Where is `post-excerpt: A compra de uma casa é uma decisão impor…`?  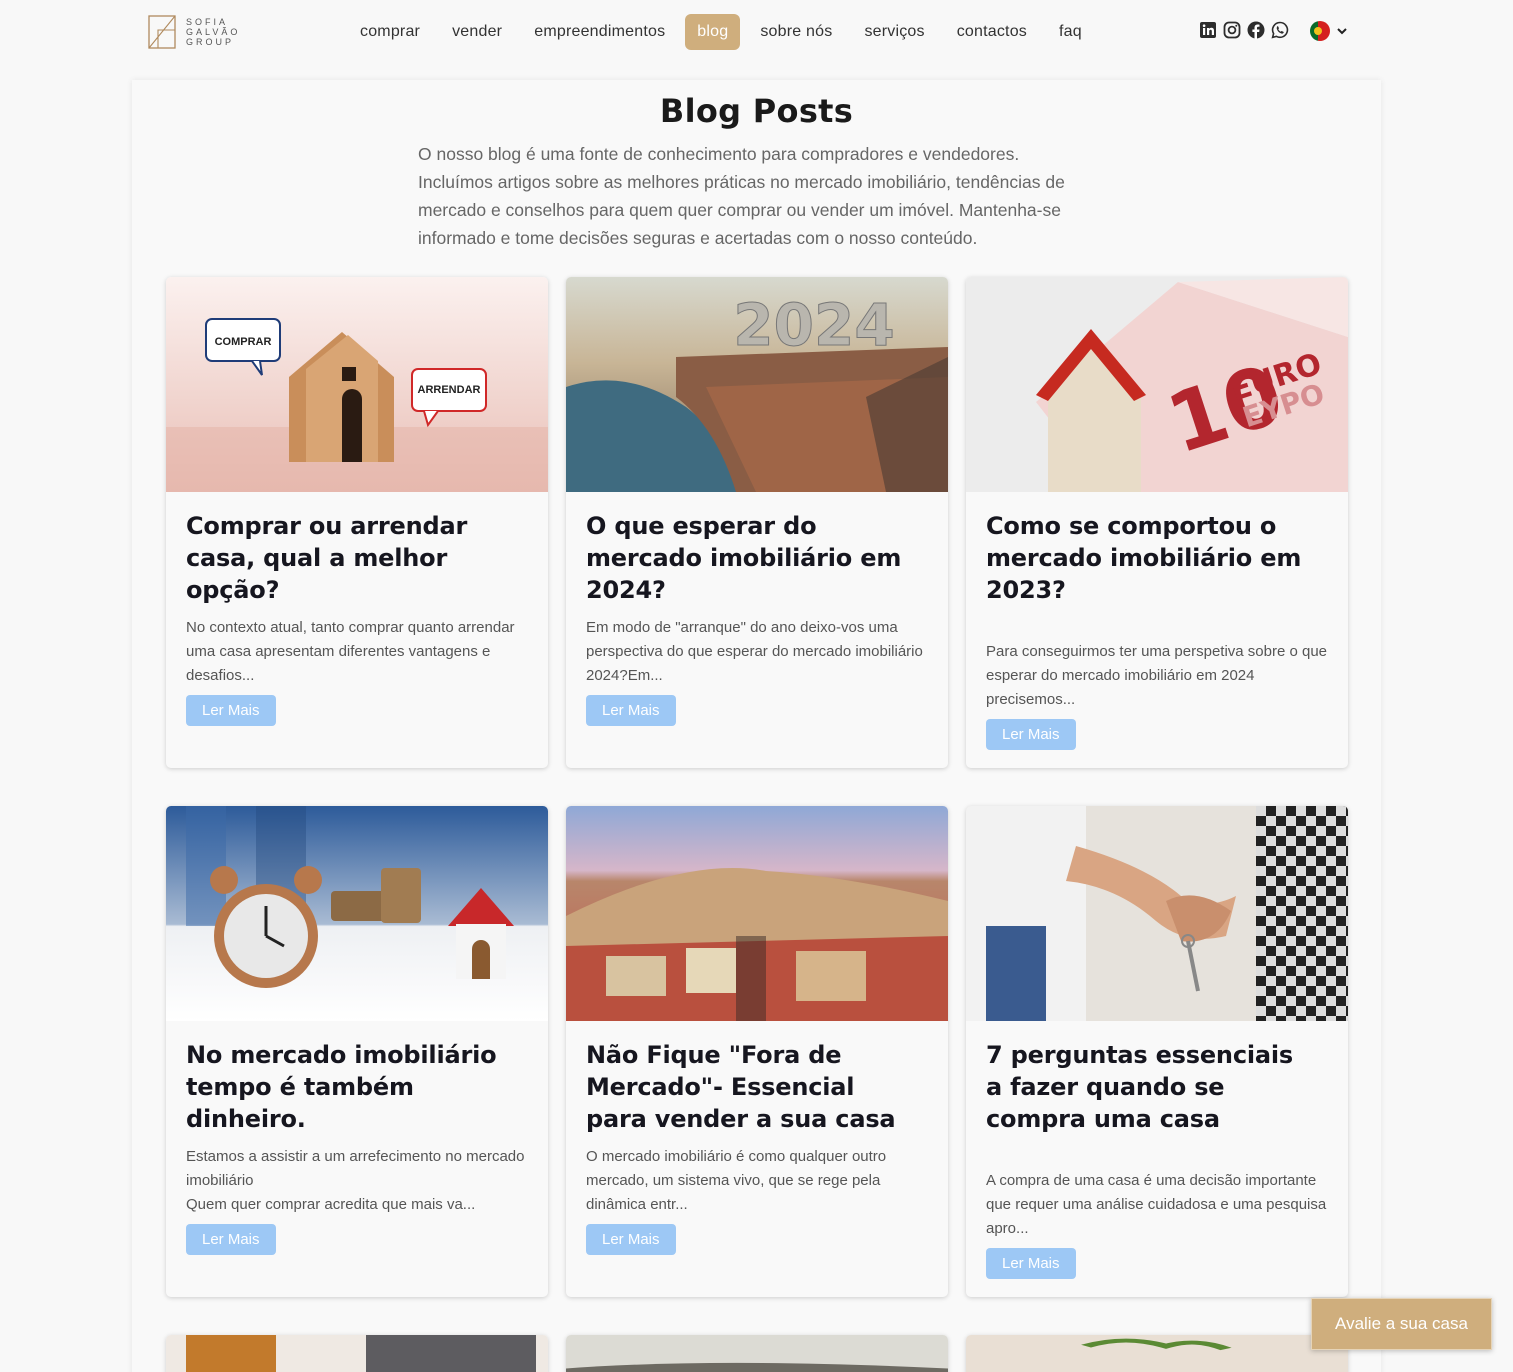 post-excerpt: A compra de uma casa é uma decisão impor… is located at coordinates (1156, 1204).